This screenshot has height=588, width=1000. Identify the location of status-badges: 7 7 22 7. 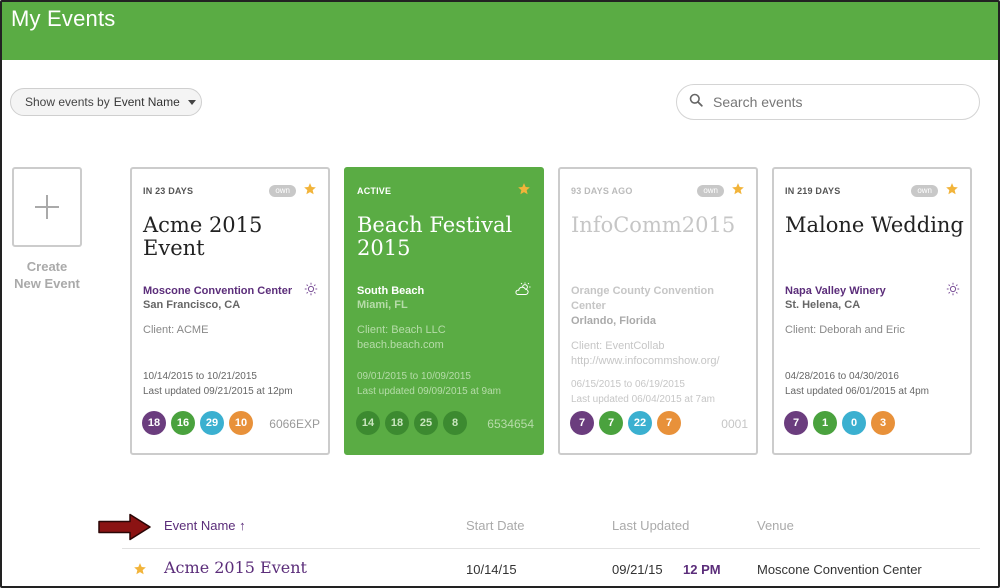
(628, 423).